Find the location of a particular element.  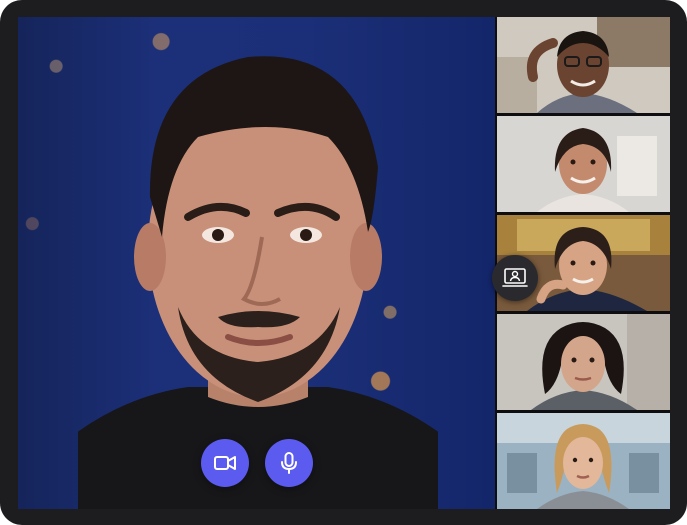

participant-2-video is located at coordinates (583, 164).